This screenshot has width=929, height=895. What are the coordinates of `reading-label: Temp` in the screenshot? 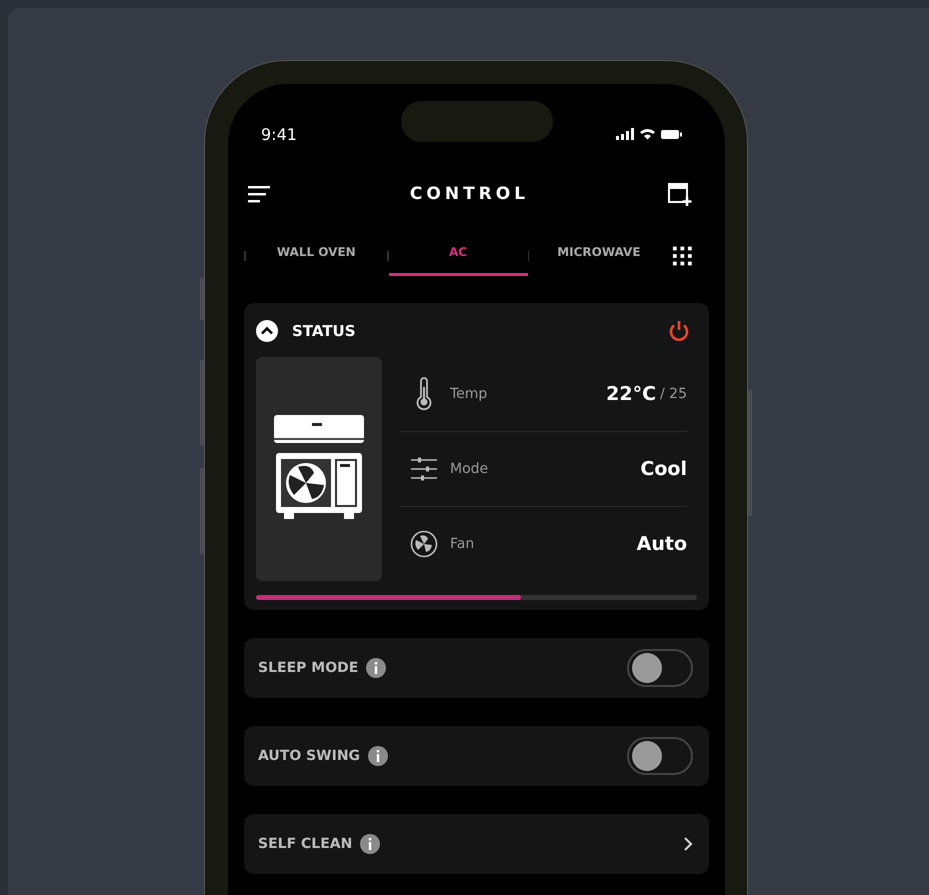 It's located at (469, 394).